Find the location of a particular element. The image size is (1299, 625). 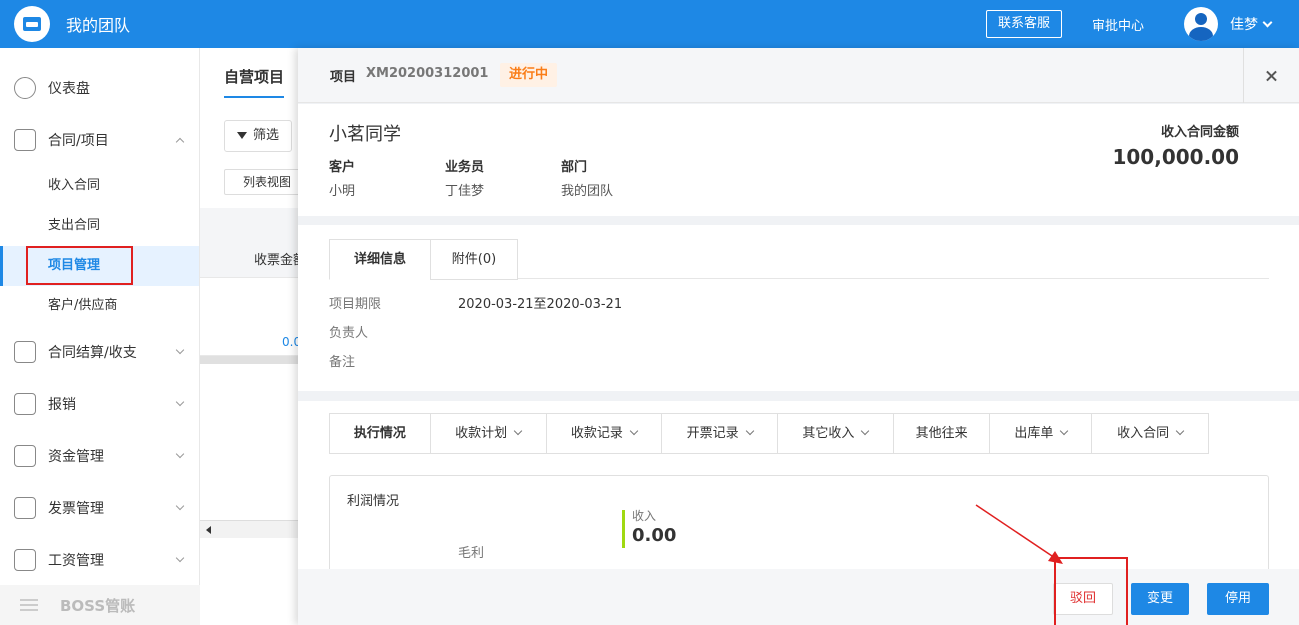

tab-collection-plan: 收款计划 is located at coordinates (489, 433).